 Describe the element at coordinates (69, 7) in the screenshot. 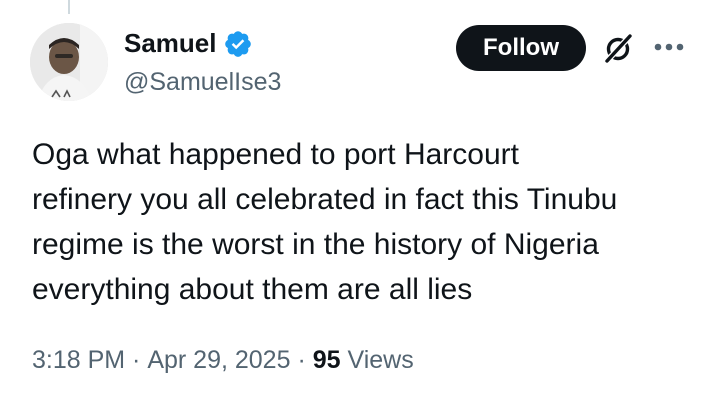

I see `thread-connector-line` at that location.